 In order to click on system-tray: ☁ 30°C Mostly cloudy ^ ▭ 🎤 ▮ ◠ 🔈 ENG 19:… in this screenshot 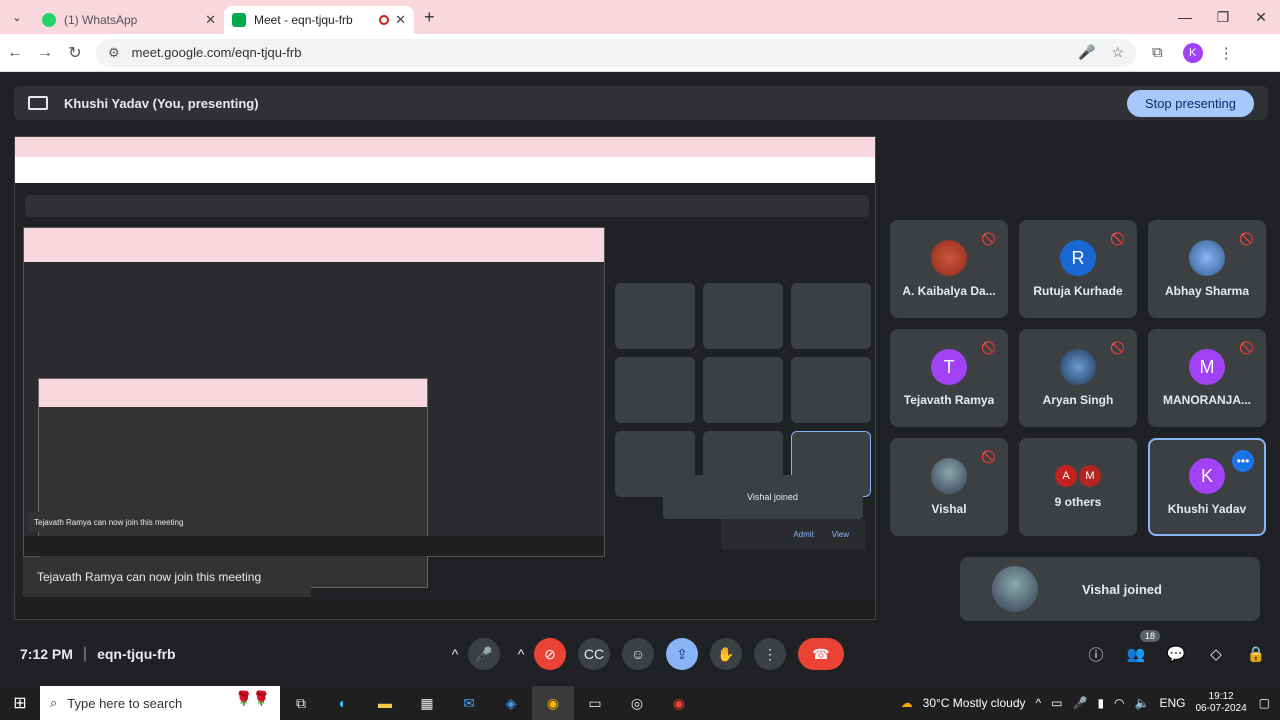, I will do `click(1090, 703)`.